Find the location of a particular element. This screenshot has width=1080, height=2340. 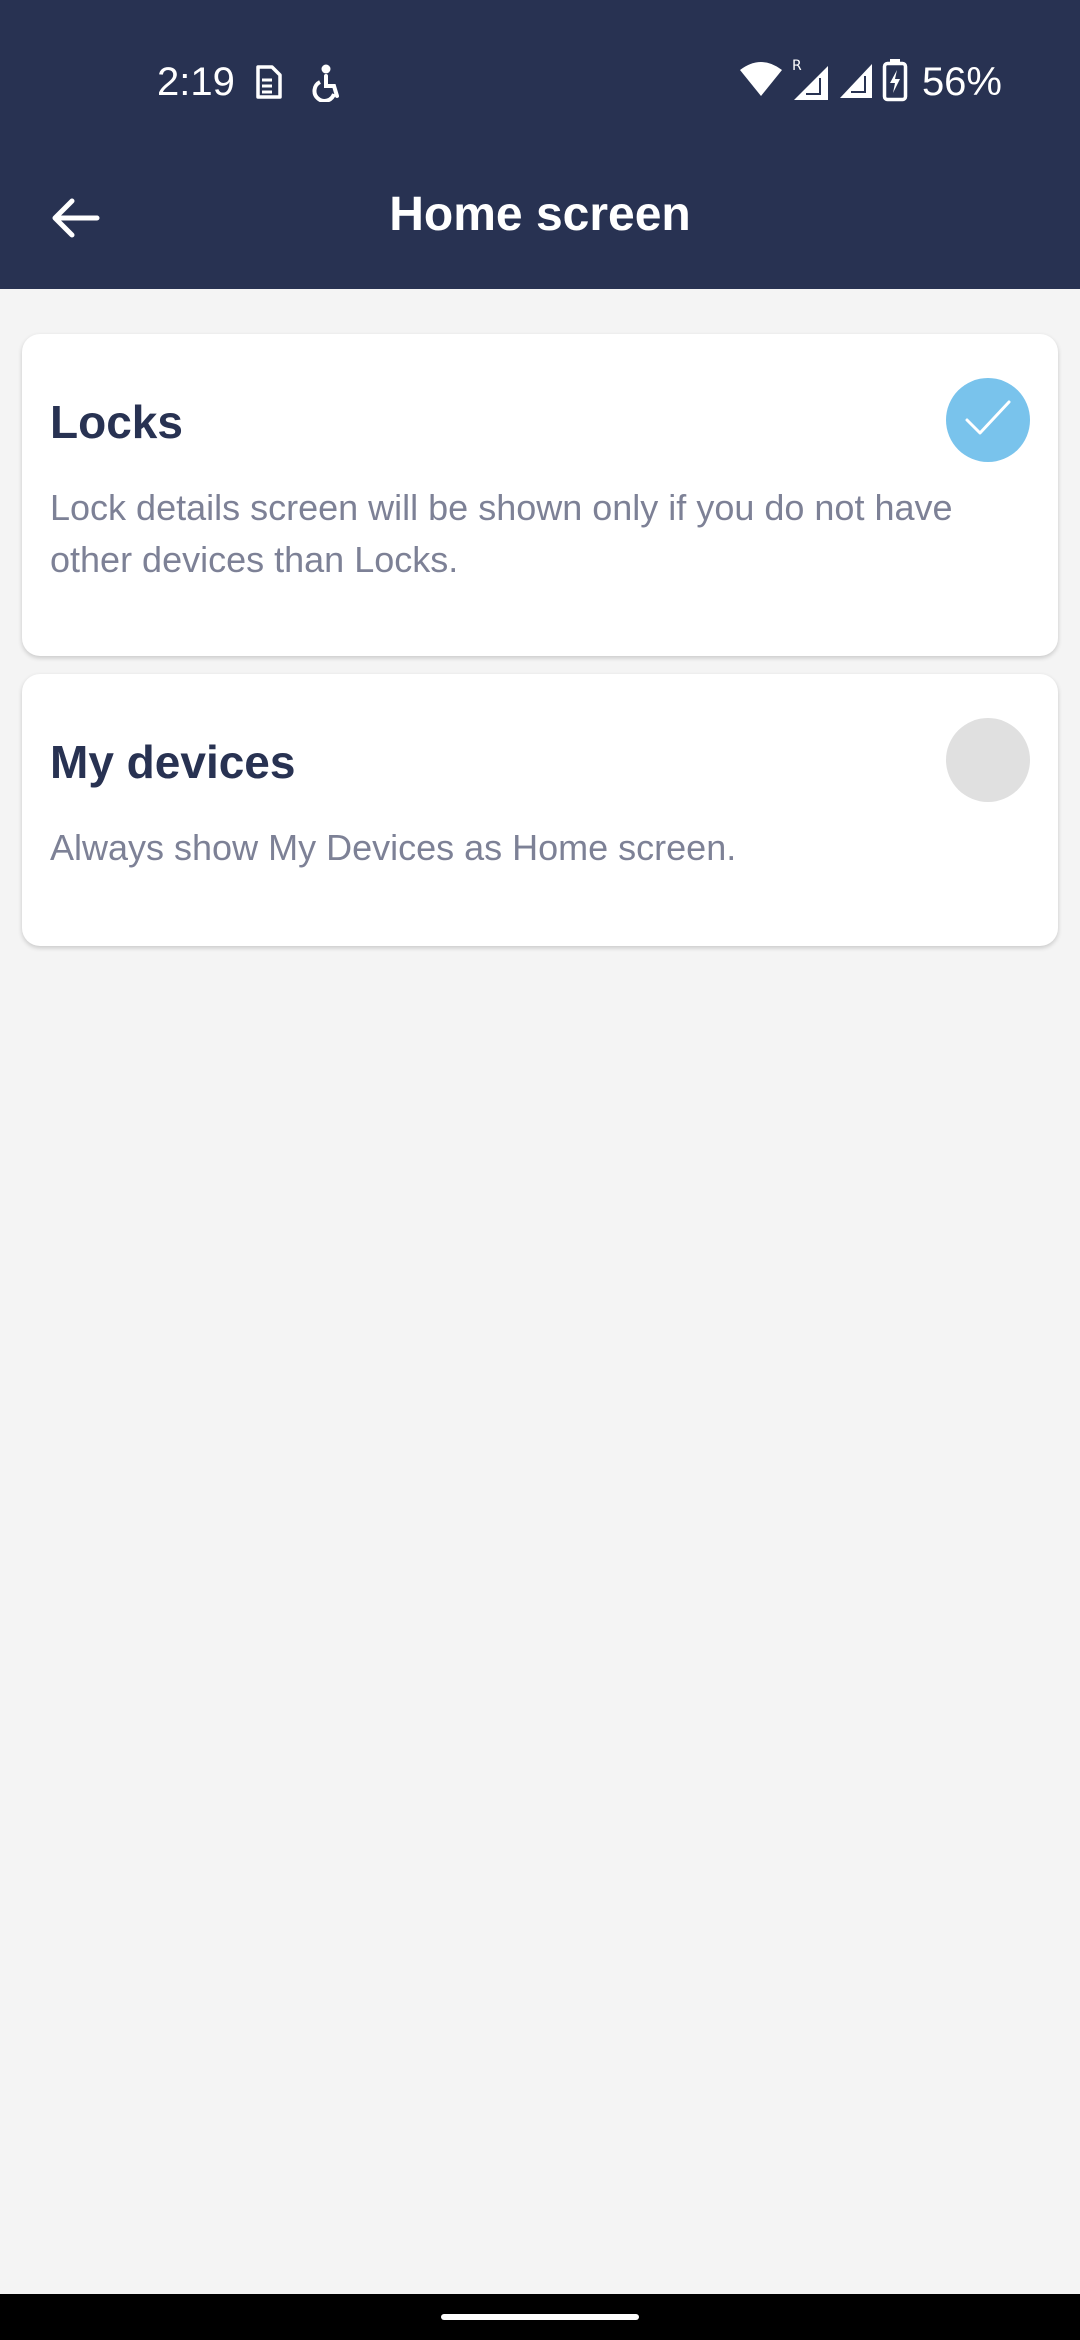

radio-selected is located at coordinates (988, 420).